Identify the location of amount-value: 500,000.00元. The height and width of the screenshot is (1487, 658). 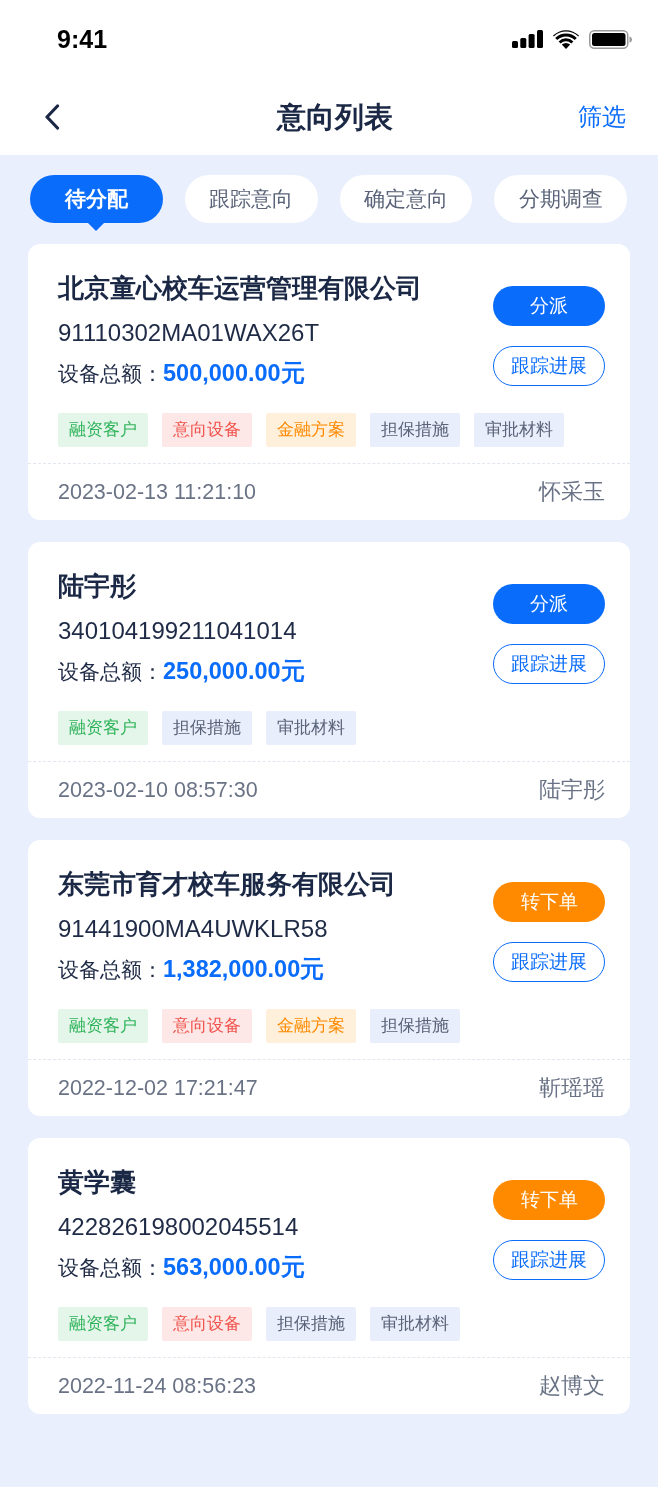
(234, 373).